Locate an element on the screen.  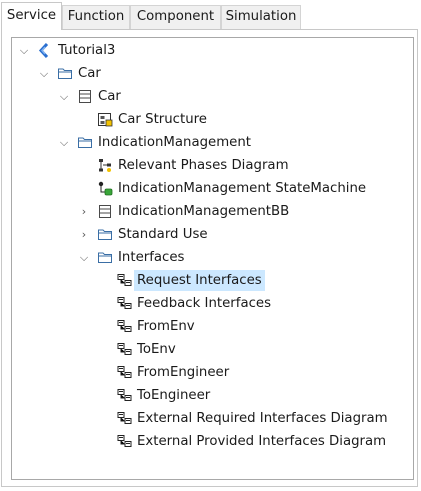
tree-item-toengineer: ToEngineer is located at coordinates (212, 395).